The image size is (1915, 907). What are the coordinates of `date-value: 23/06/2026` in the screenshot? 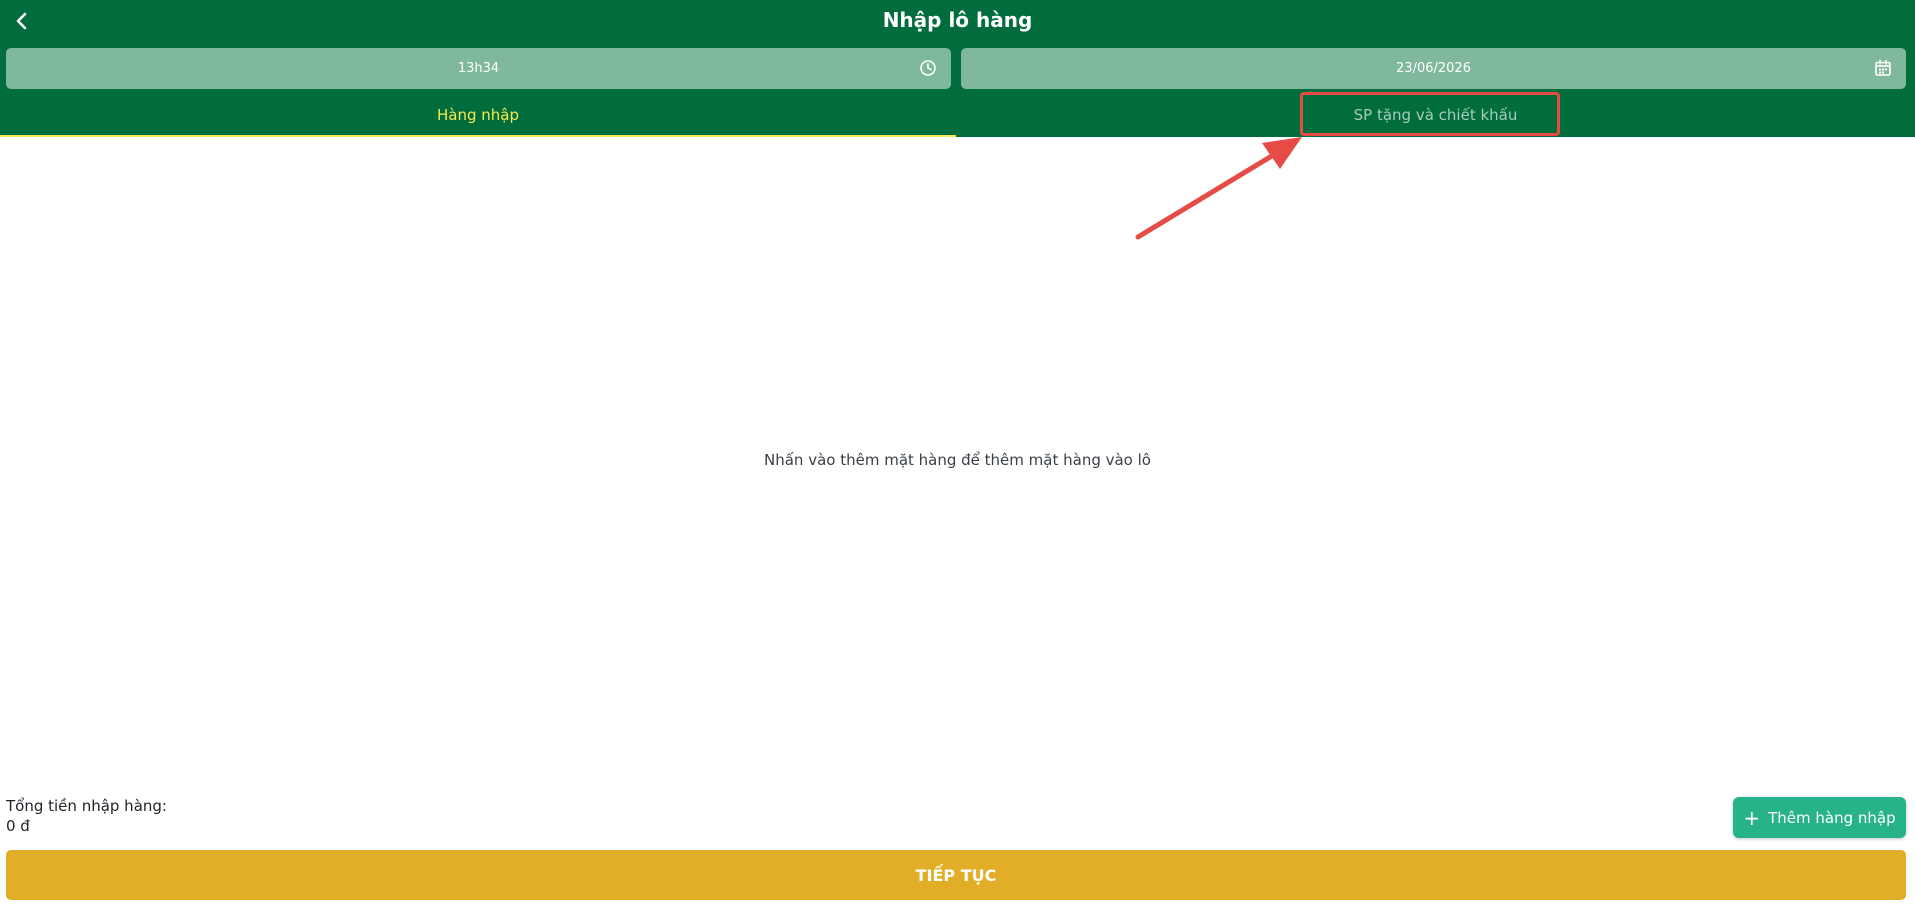 It's located at (1433, 68).